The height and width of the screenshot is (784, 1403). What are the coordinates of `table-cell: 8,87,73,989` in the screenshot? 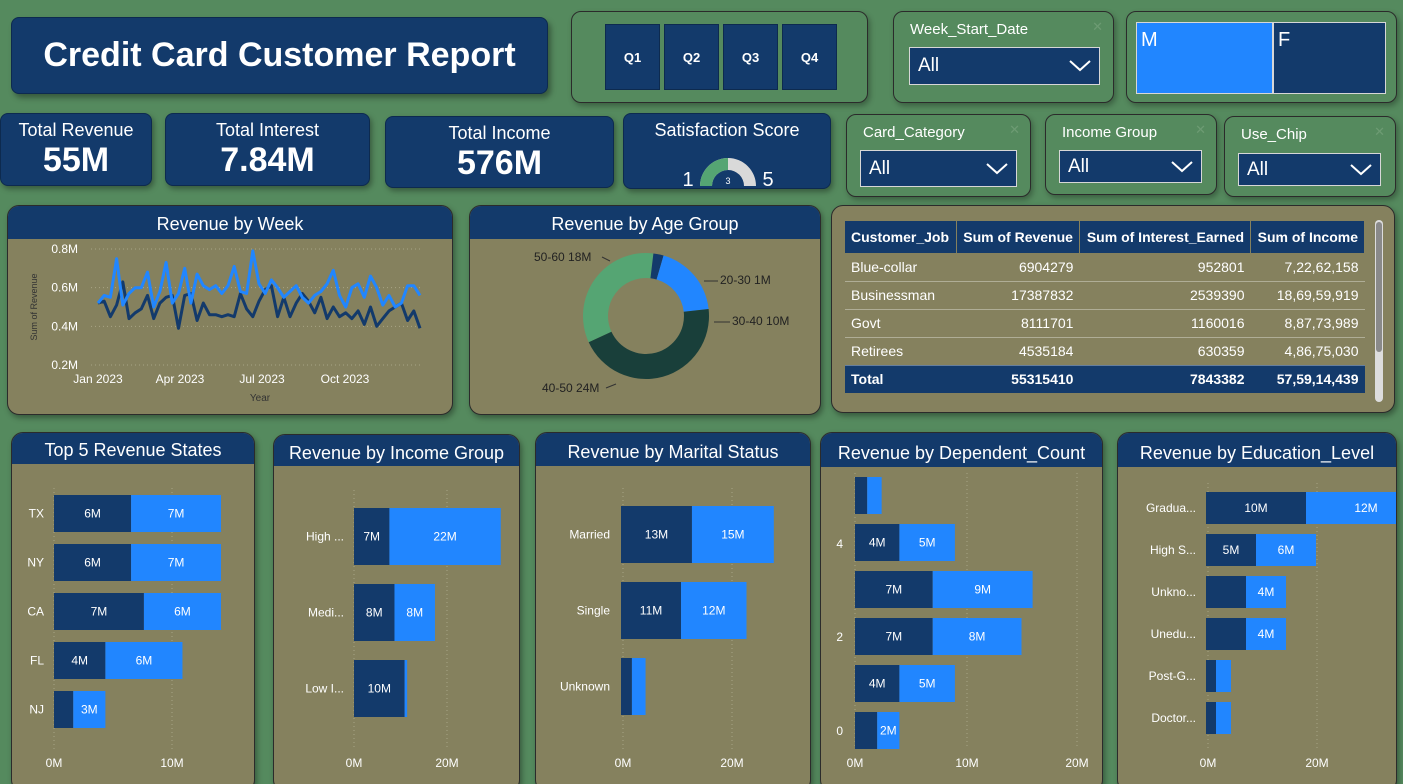 It's located at (1307, 323).